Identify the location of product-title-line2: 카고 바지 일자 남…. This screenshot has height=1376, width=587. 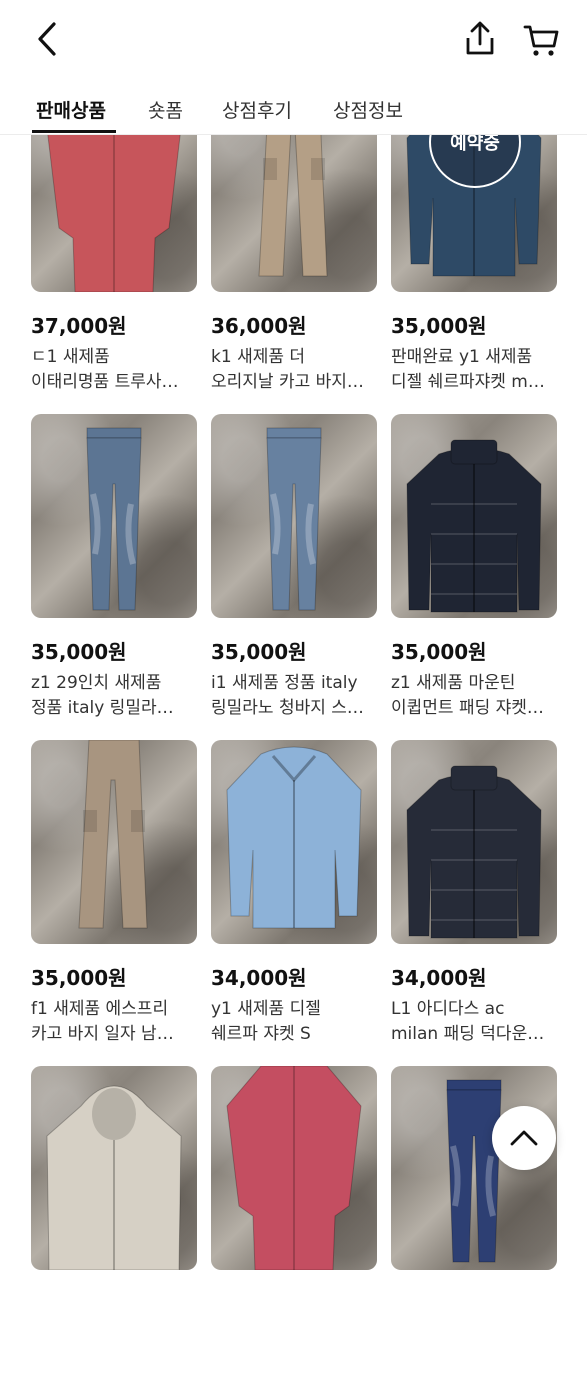
(102, 1034).